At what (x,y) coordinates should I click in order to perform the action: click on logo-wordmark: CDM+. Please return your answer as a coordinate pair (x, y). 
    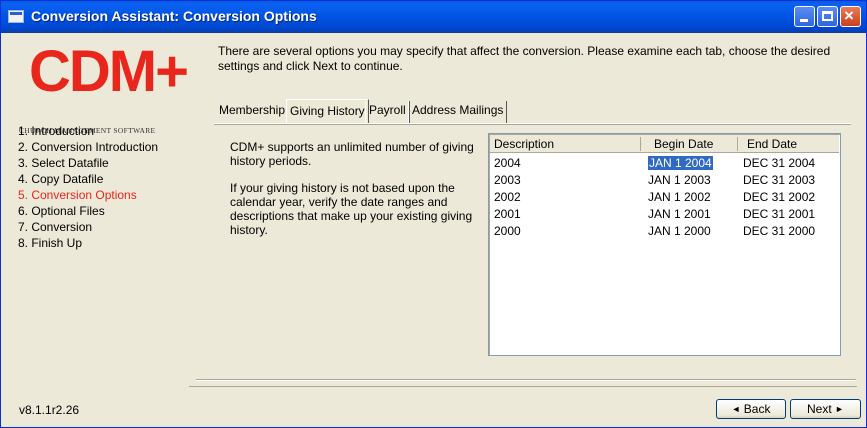
    Looking at the image, I should click on (109, 71).